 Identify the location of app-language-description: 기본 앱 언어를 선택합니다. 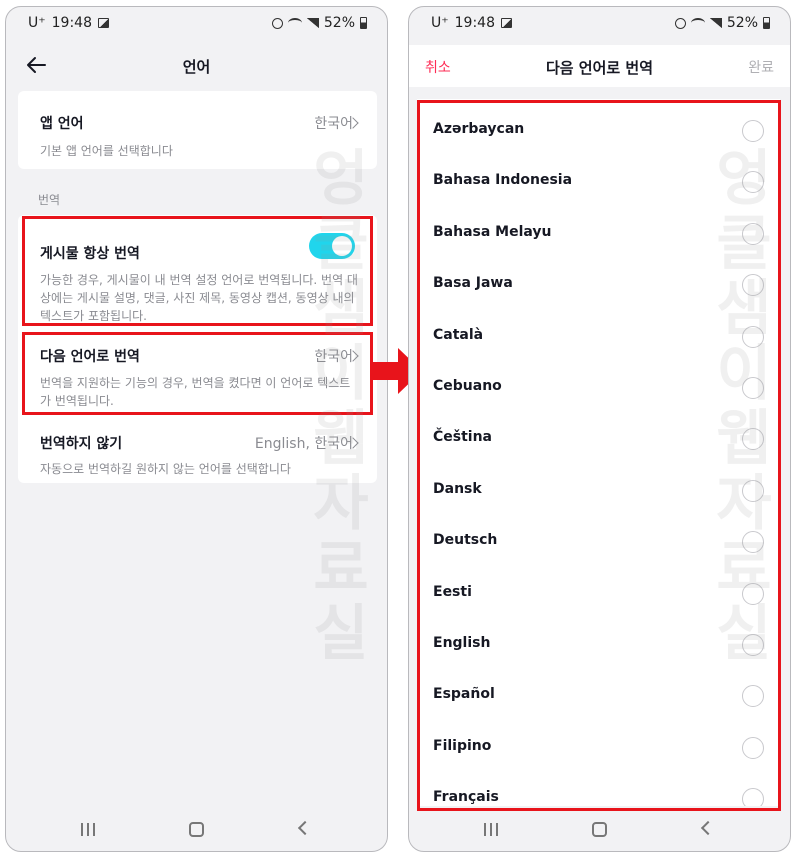
(106, 151).